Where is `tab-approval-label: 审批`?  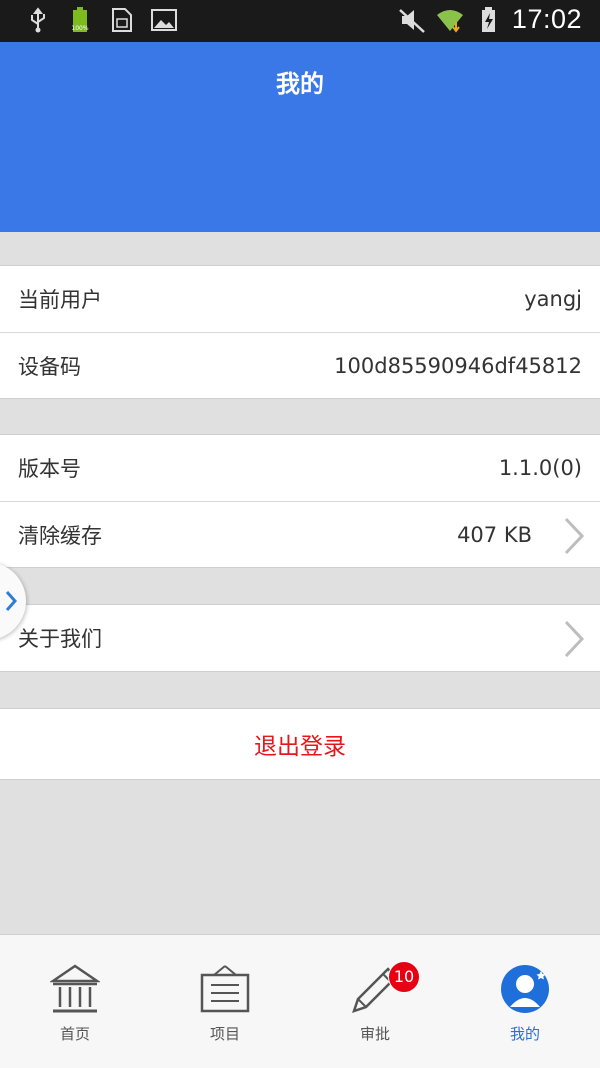 tab-approval-label: 审批 is located at coordinates (374, 1034).